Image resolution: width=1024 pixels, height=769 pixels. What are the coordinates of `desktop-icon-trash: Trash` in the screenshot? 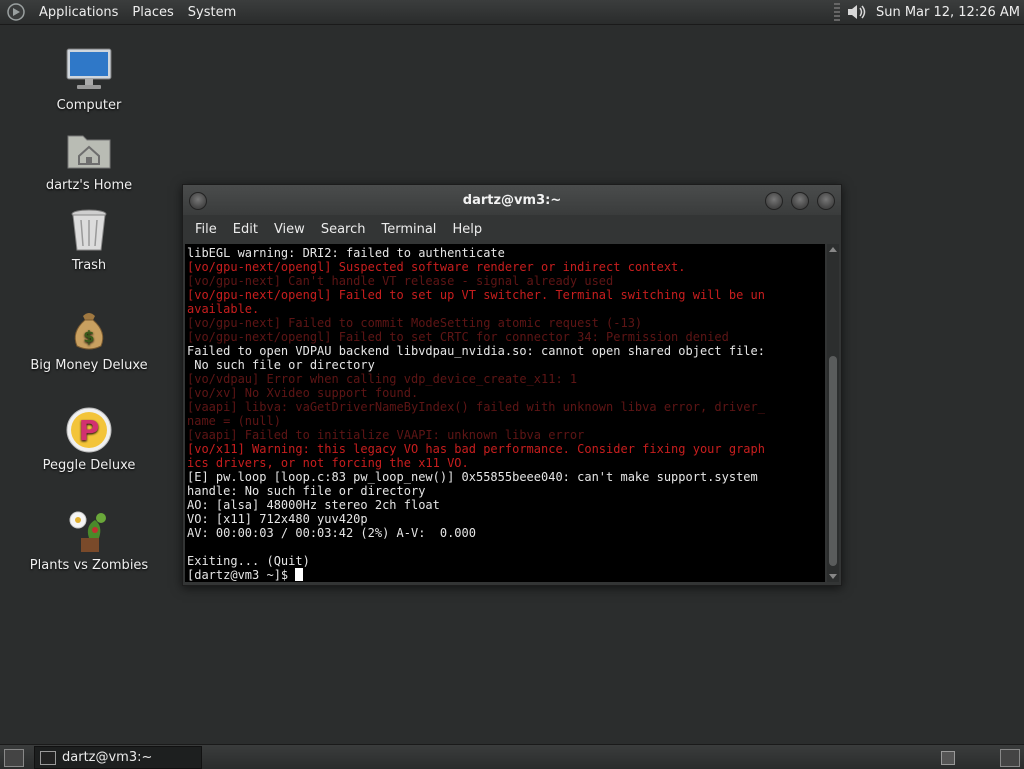 It's located at (89, 239).